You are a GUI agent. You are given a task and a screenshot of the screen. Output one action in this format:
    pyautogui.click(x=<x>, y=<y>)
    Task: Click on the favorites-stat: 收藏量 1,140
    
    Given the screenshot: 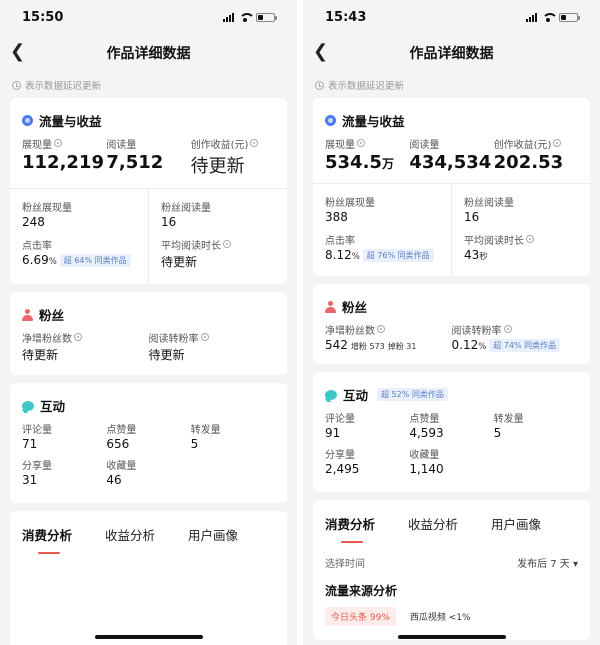 What is the action you would take?
    pyautogui.click(x=451, y=461)
    